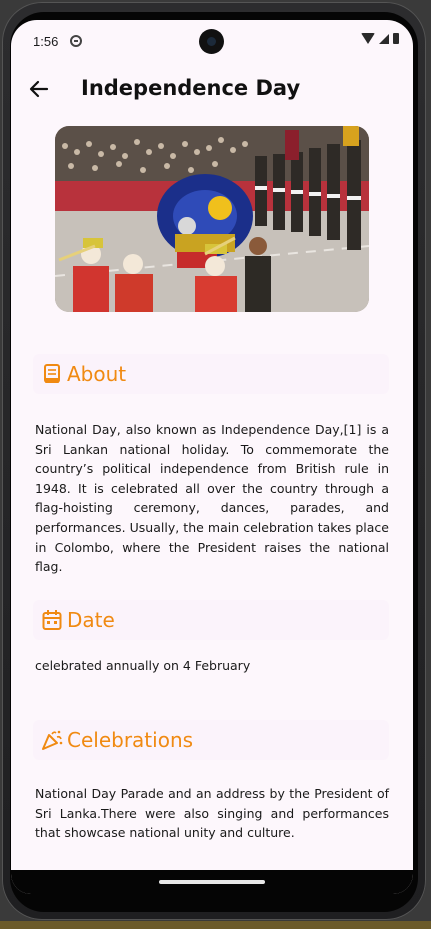 The image size is (431, 929). Describe the element at coordinates (91, 620) in the screenshot. I see `date-title: Date` at that location.